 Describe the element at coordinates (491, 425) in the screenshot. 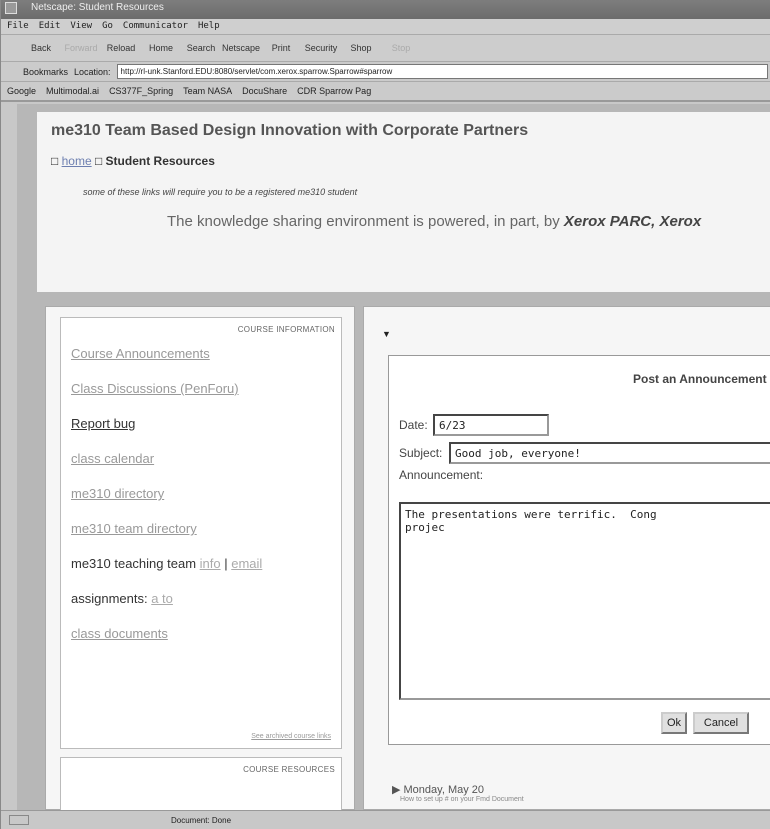

I see `date-field: 6/23` at that location.